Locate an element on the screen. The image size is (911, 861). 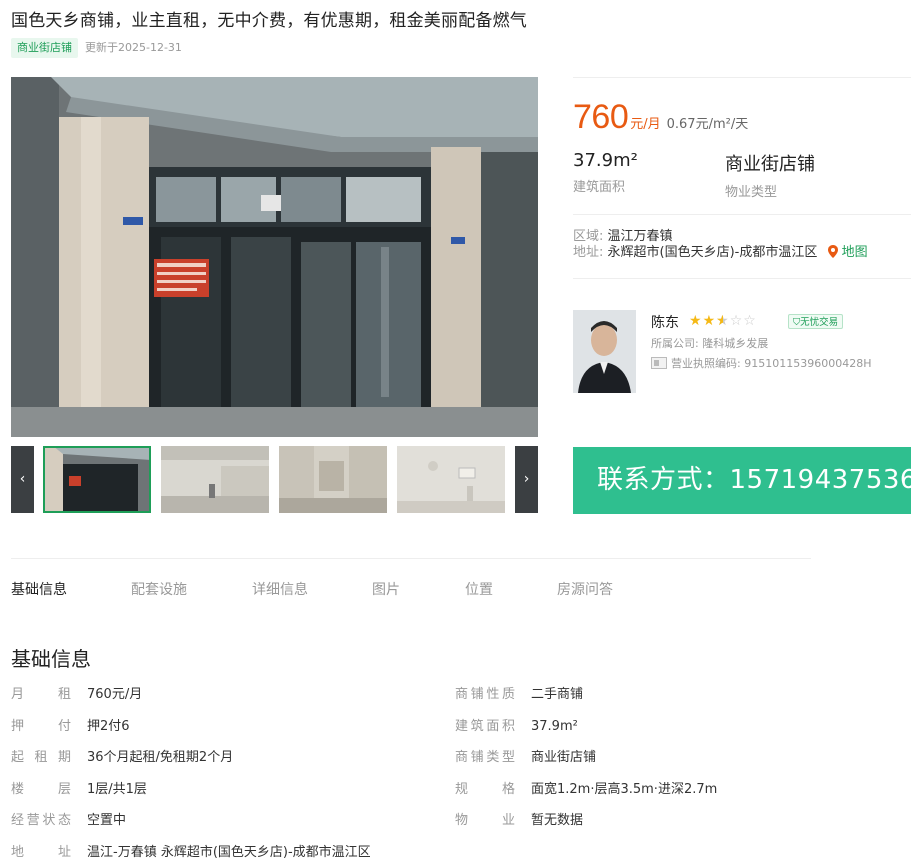
price-amount: 760 is located at coordinates (601, 117).